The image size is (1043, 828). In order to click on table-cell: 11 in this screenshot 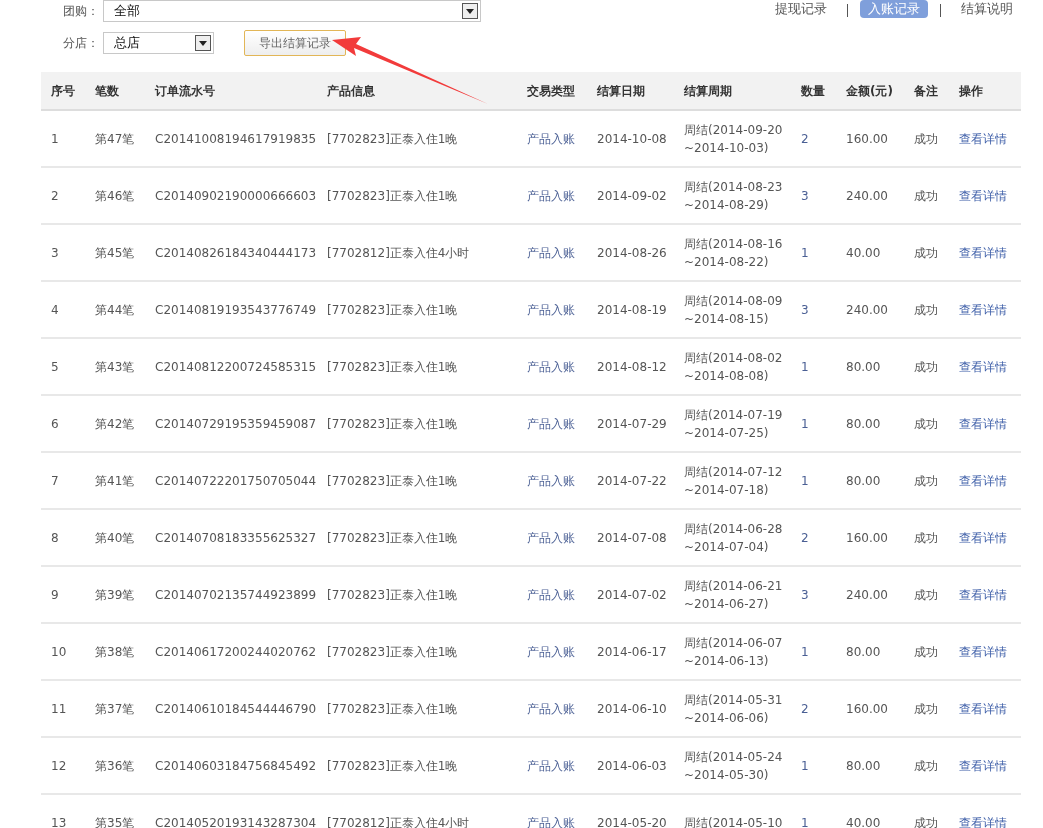, I will do `click(59, 708)`.